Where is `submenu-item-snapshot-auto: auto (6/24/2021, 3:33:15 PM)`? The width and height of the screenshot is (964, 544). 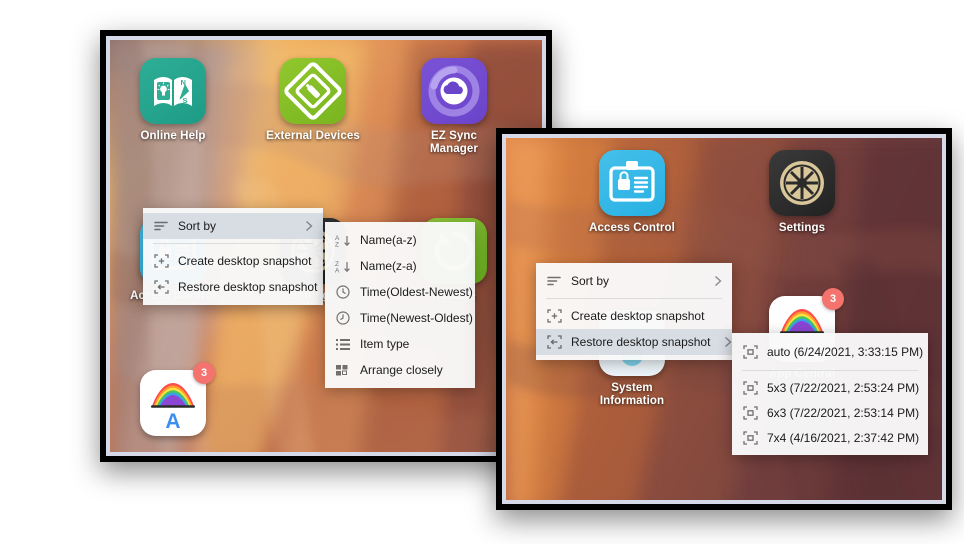
submenu-item-snapshot-auto: auto (6/24/2021, 3:33:15 PM) is located at coordinates (830, 352).